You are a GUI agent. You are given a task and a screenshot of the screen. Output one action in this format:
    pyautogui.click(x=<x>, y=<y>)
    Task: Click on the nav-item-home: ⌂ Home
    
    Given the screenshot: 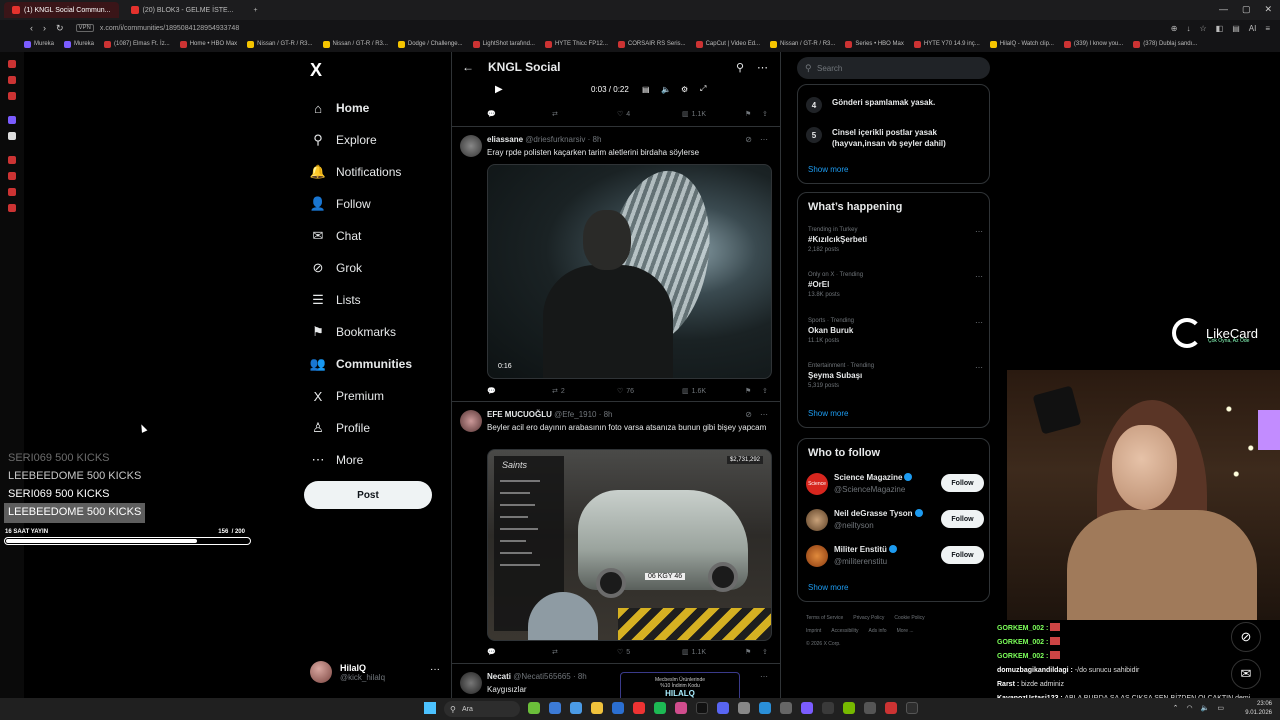 What is the action you would take?
    pyautogui.click(x=361, y=108)
    